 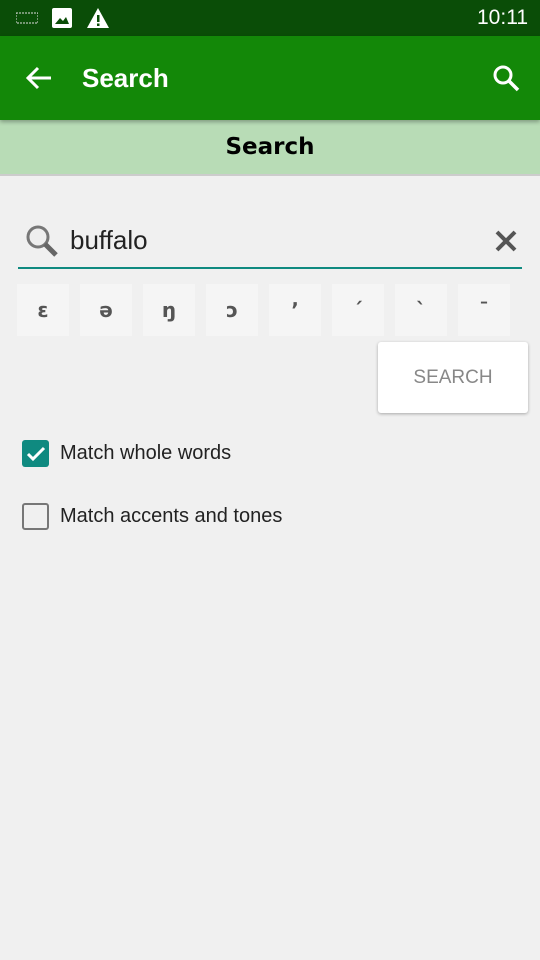 I want to click on char-button: ˉ, so click(x=484, y=310).